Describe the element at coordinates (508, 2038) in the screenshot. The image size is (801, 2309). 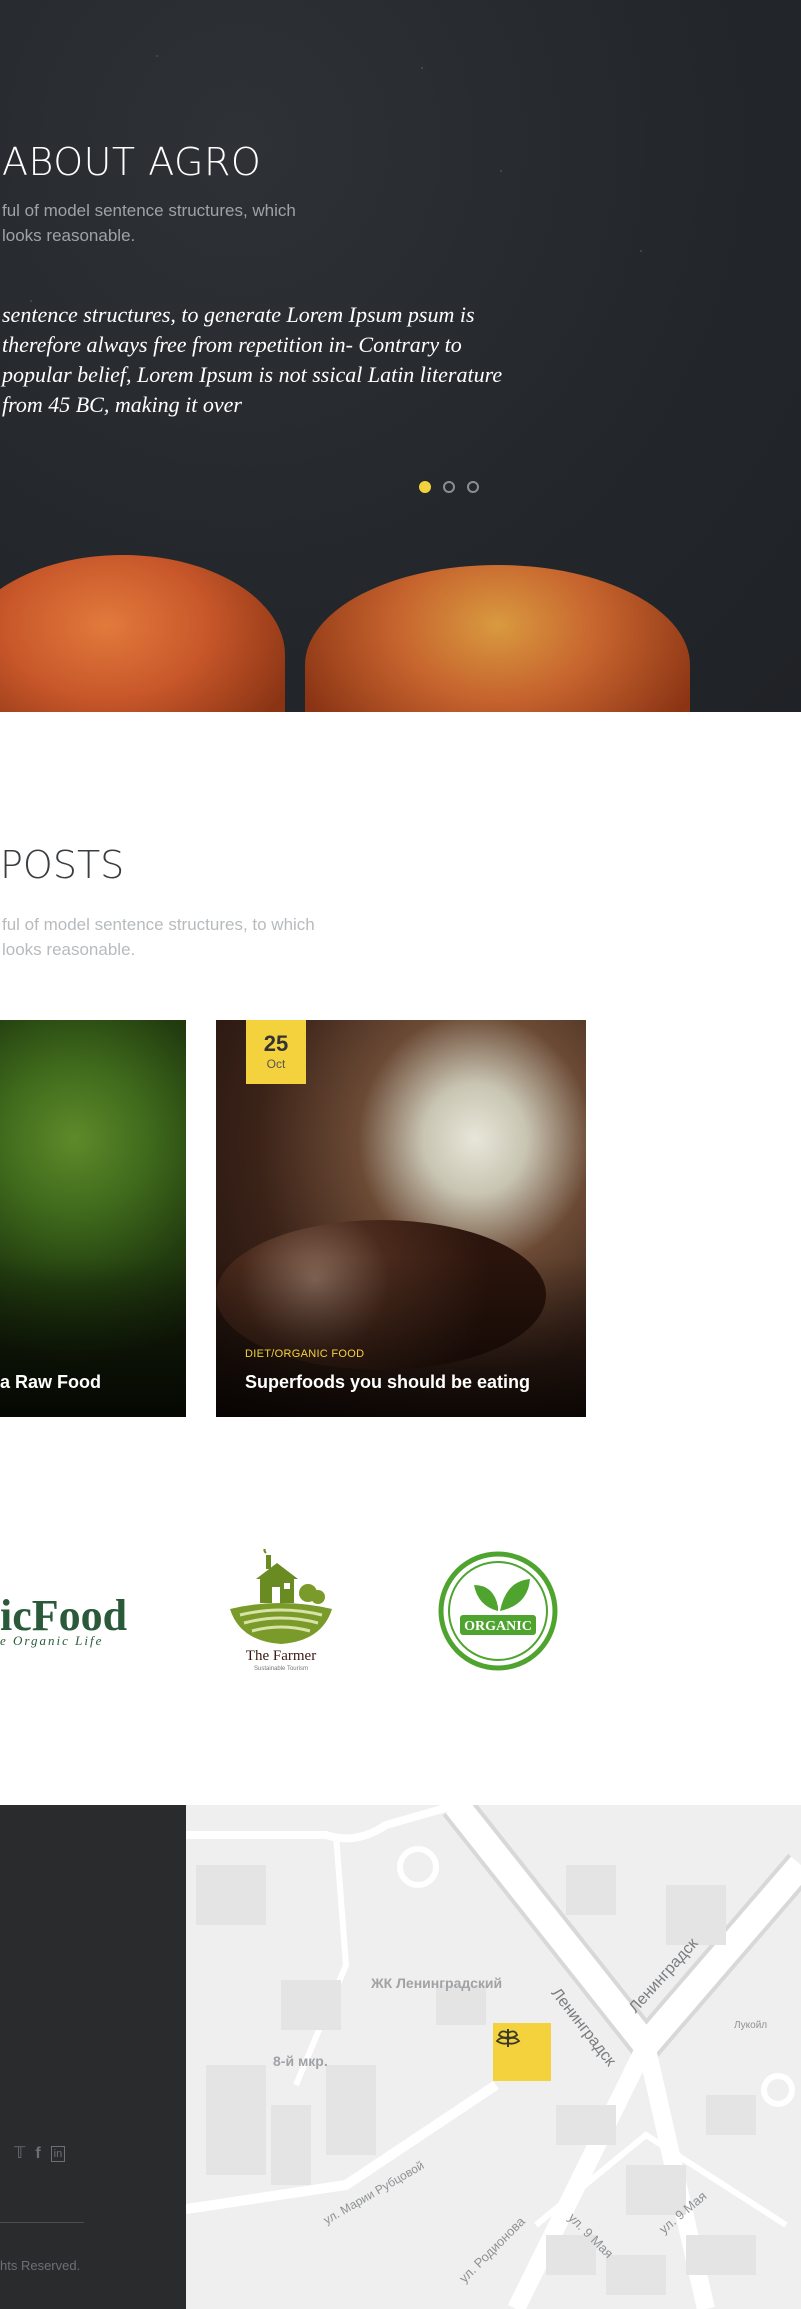
I see `wheat-icon` at that location.